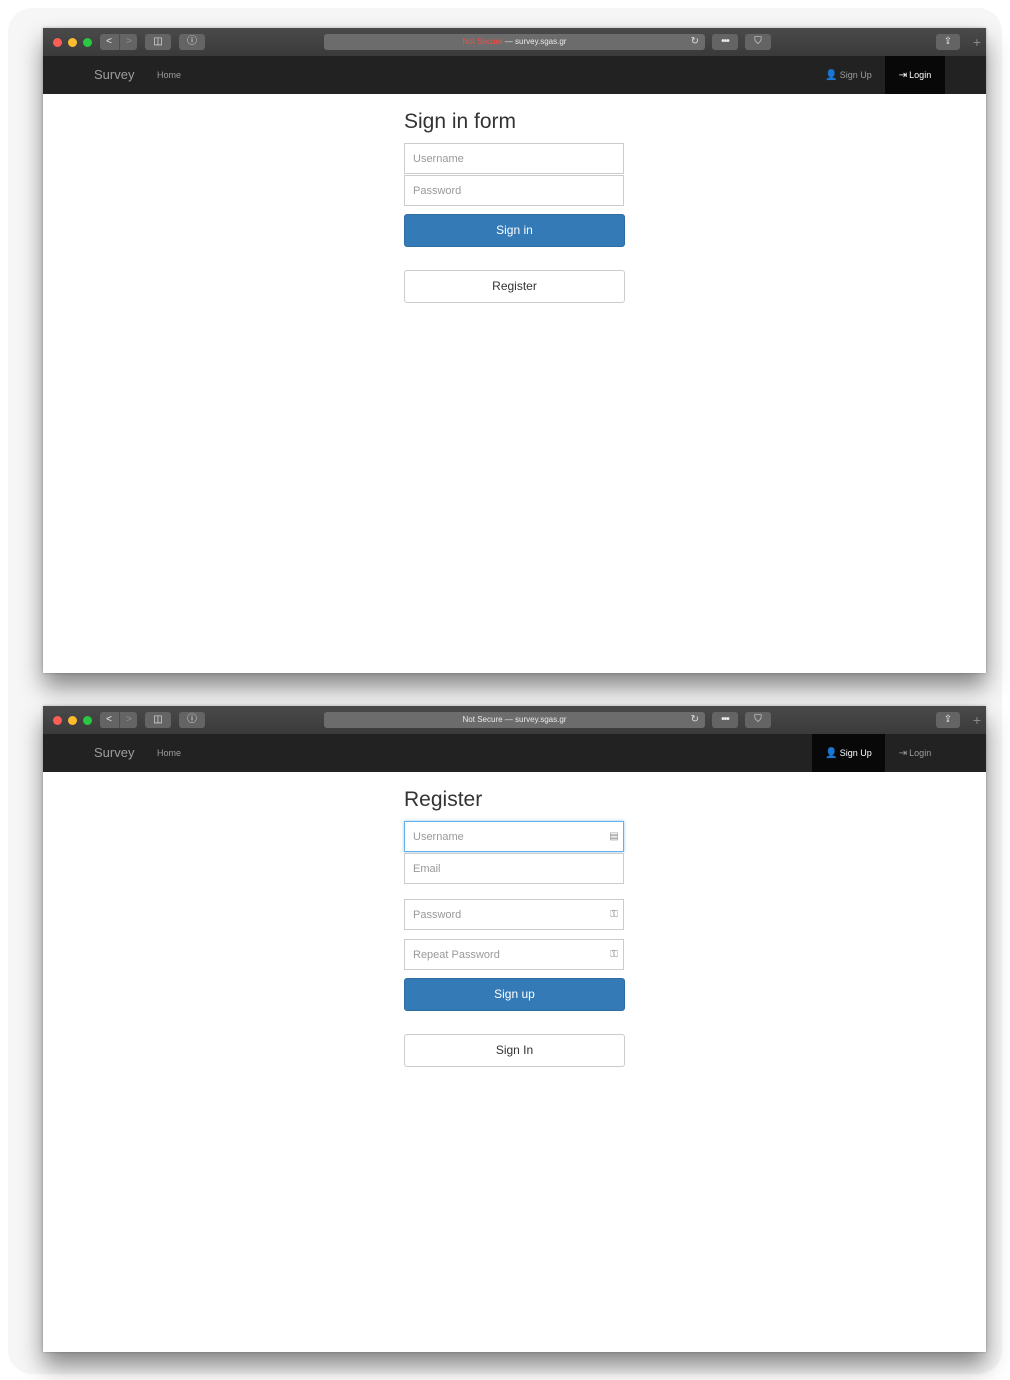  I want to click on contact-card-icon: ▤, so click(614, 837).